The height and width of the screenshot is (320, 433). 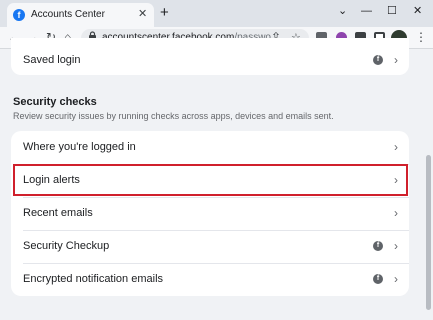 I want to click on facebook-favicon-icon: f, so click(x=19, y=15).